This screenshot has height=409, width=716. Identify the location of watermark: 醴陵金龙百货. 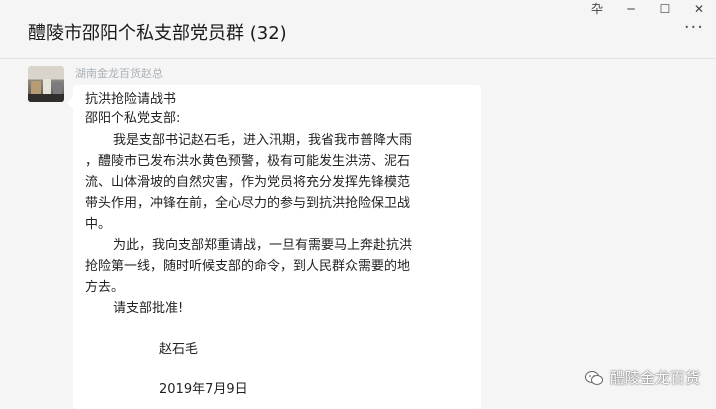
(642, 377).